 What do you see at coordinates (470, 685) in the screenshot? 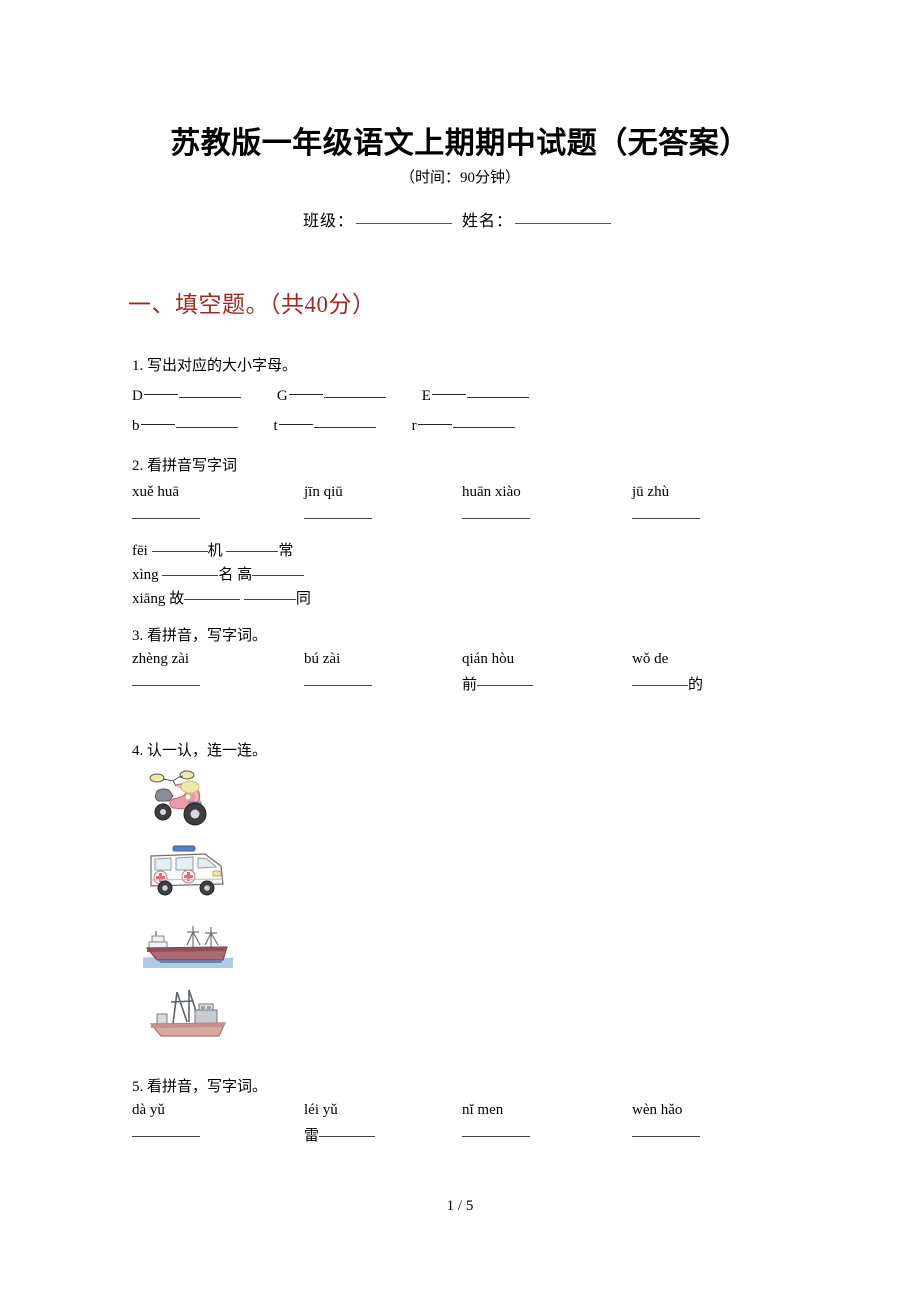
I see `char-hint: 前` at bounding box center [470, 685].